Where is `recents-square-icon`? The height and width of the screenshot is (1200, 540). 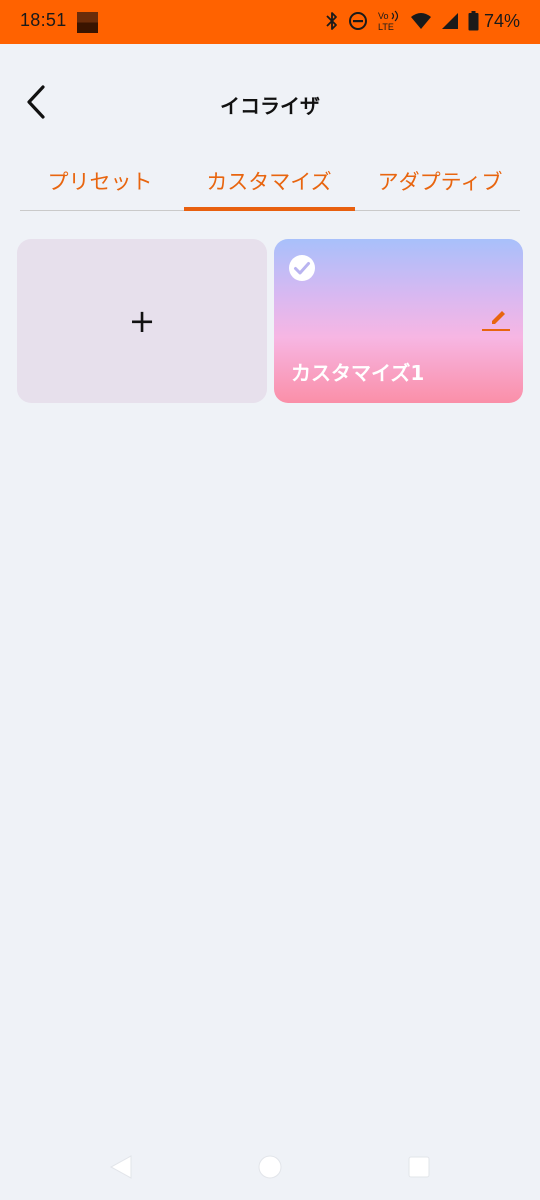
recents-square-icon is located at coordinates (419, 1167).